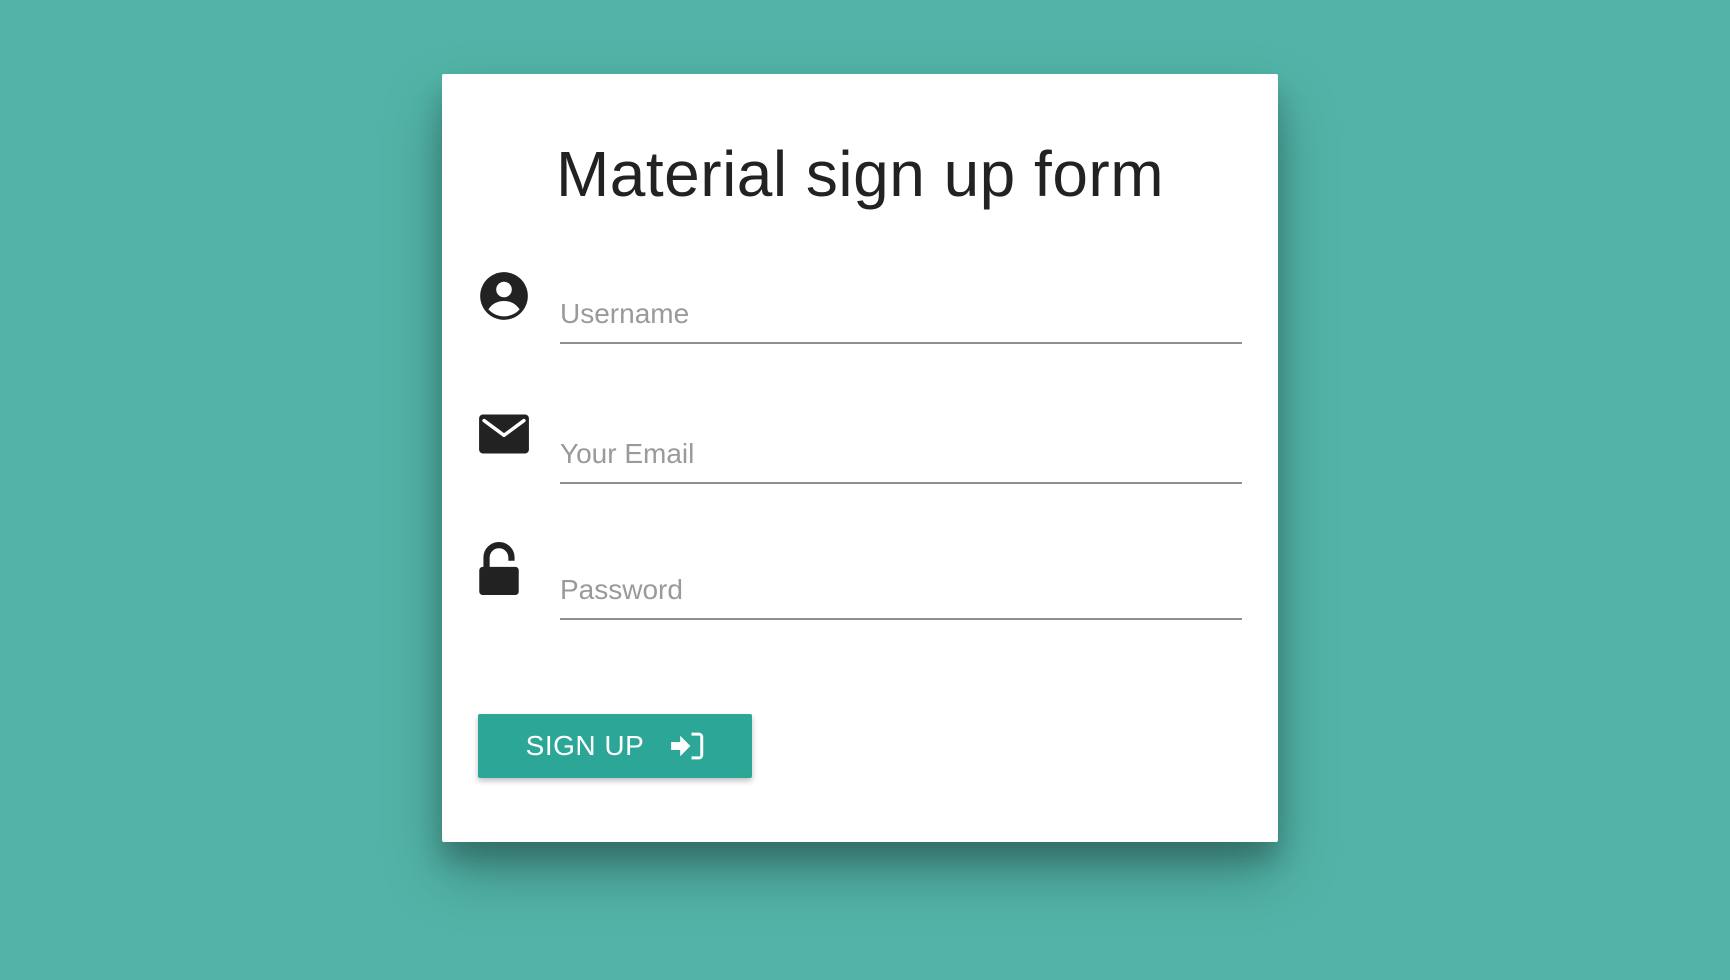 The image size is (1730, 980). I want to click on signup-button-label: SIGN UP, so click(585, 745).